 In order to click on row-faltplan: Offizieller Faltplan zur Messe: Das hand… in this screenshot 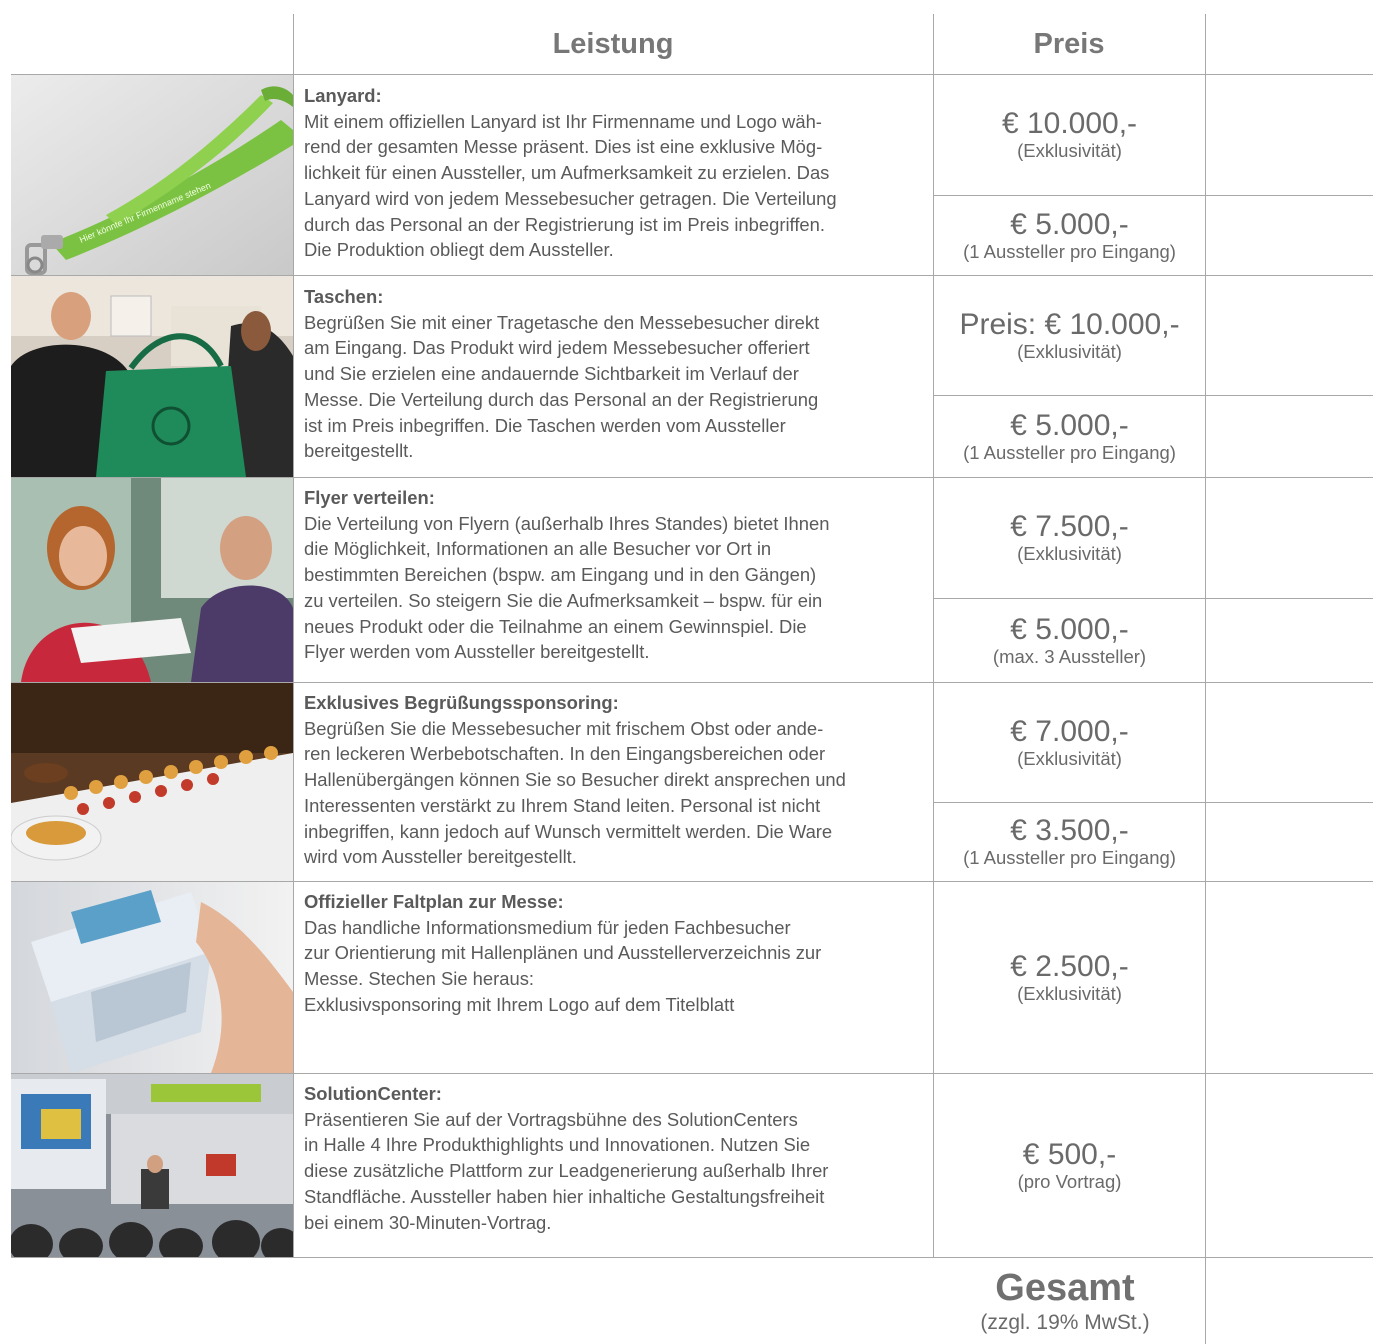, I will do `click(692, 977)`.